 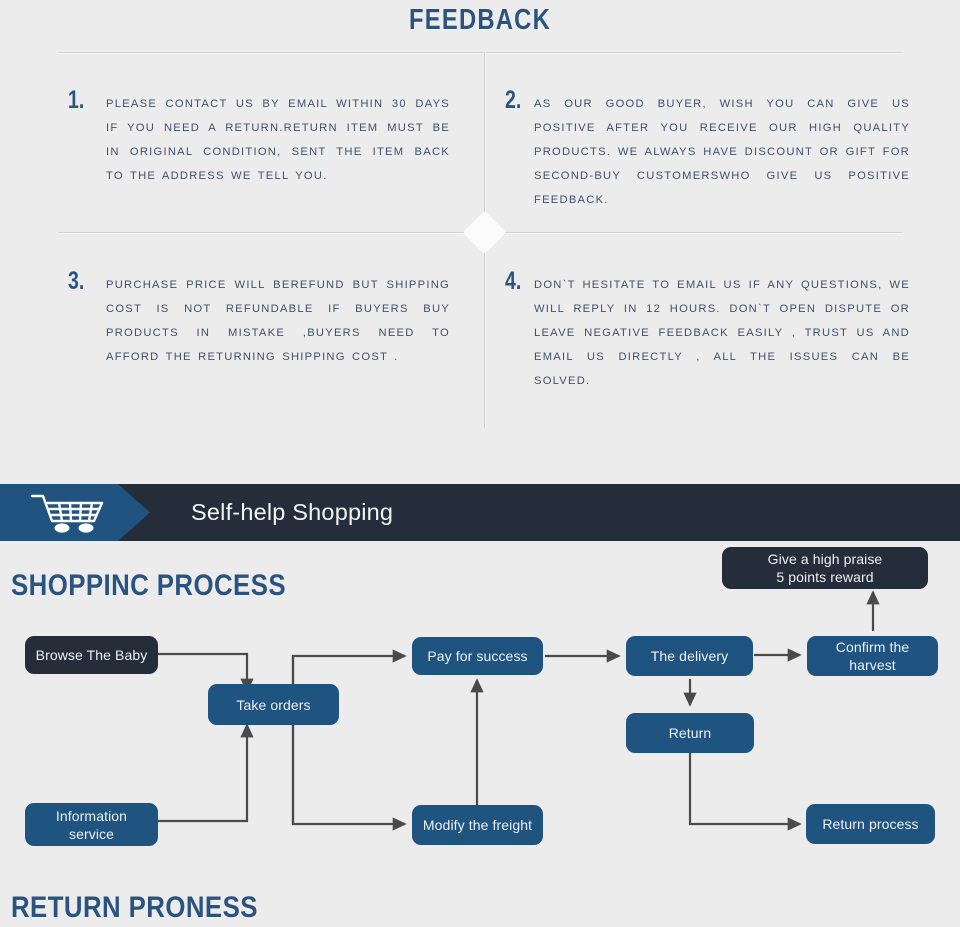 What do you see at coordinates (76, 100) in the screenshot?
I see `feedback-item-1-number: 1.` at bounding box center [76, 100].